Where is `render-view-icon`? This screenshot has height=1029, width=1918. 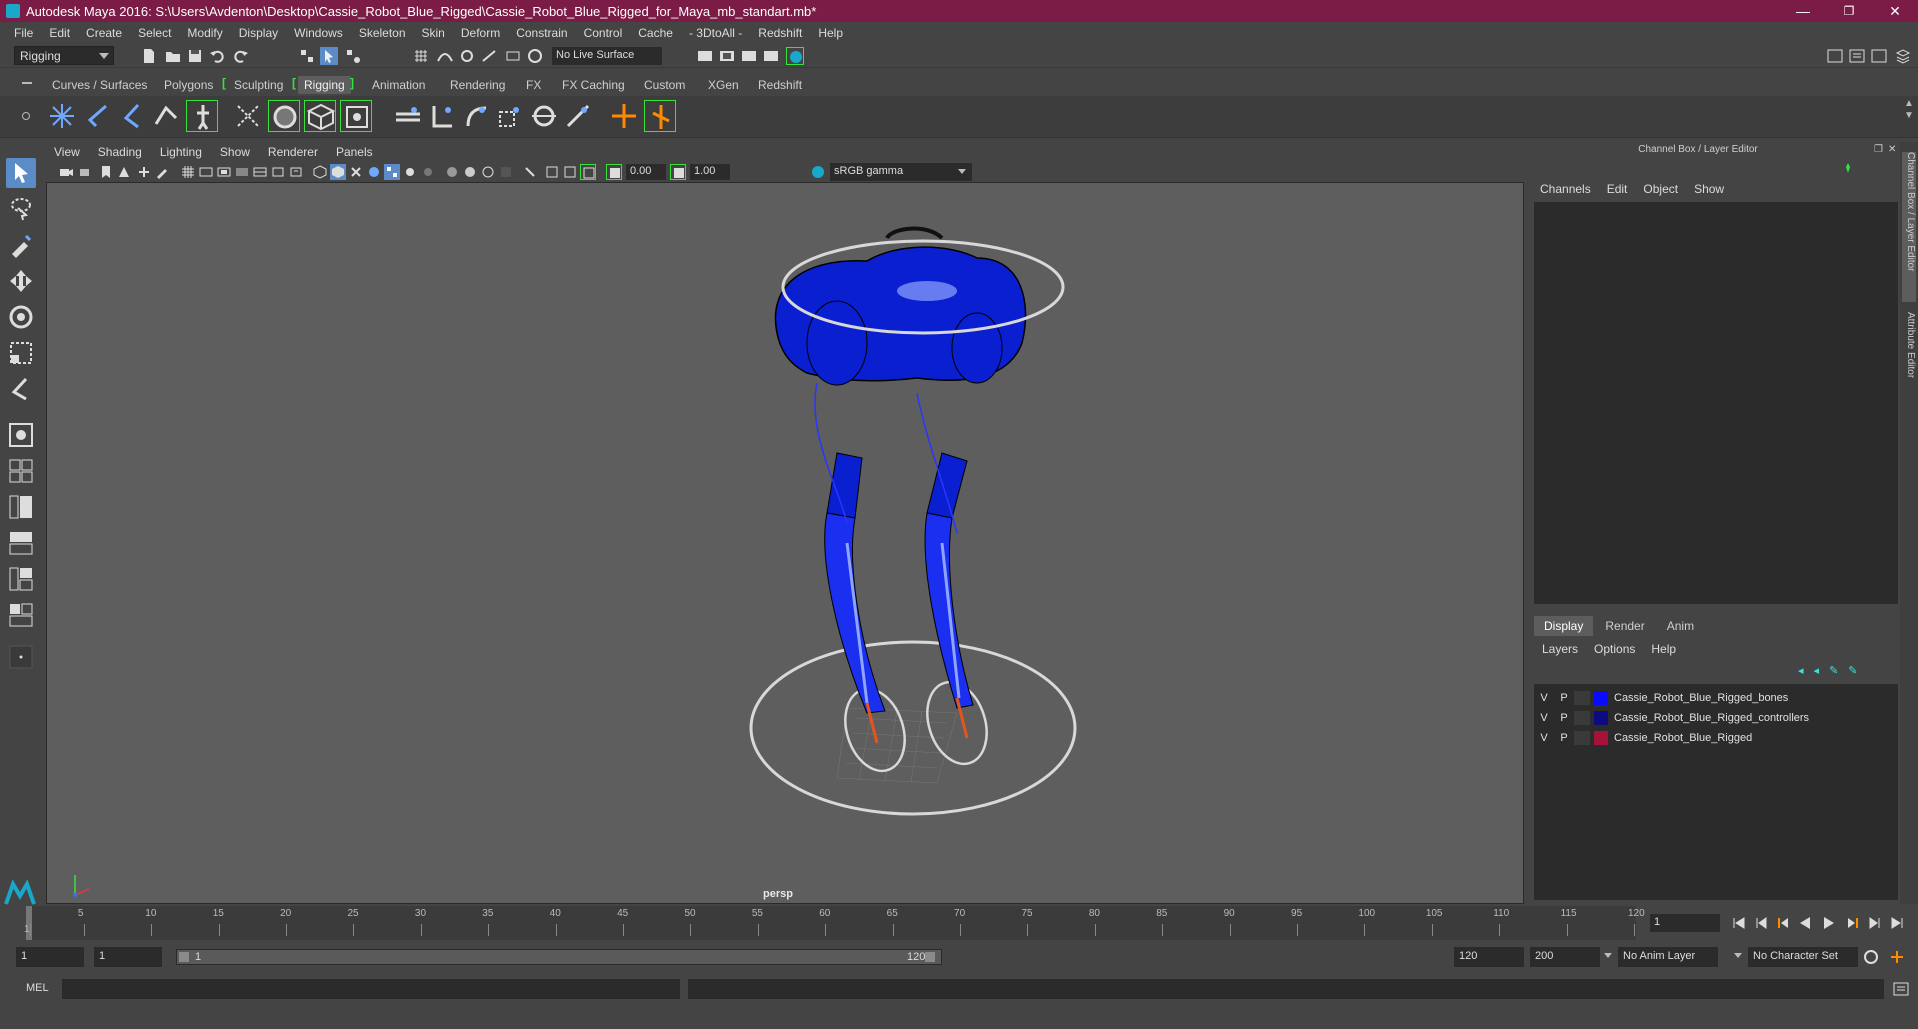
render-view-icon is located at coordinates (705, 56).